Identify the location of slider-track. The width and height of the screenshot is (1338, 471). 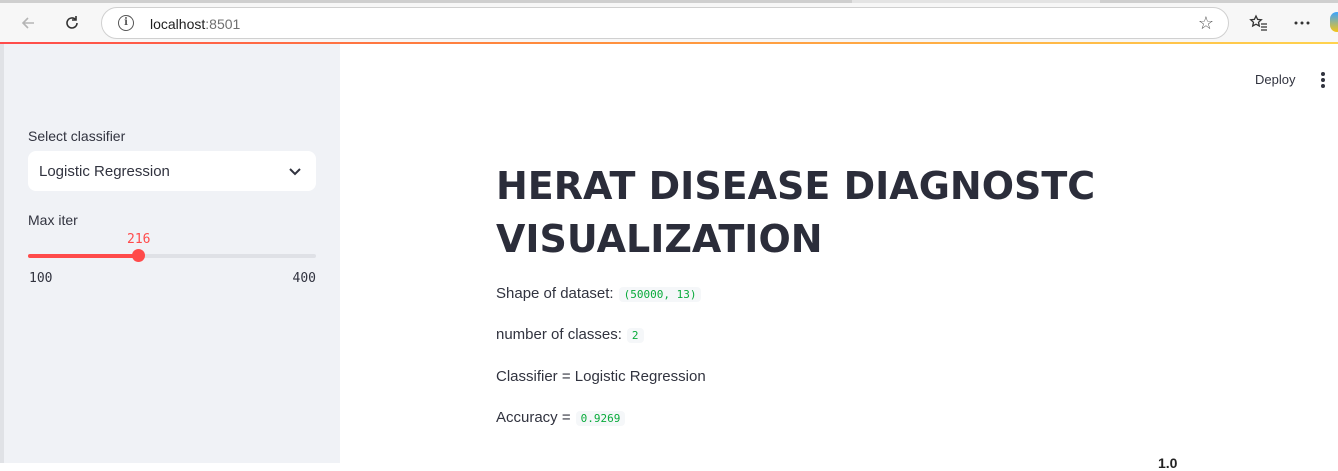
(172, 256).